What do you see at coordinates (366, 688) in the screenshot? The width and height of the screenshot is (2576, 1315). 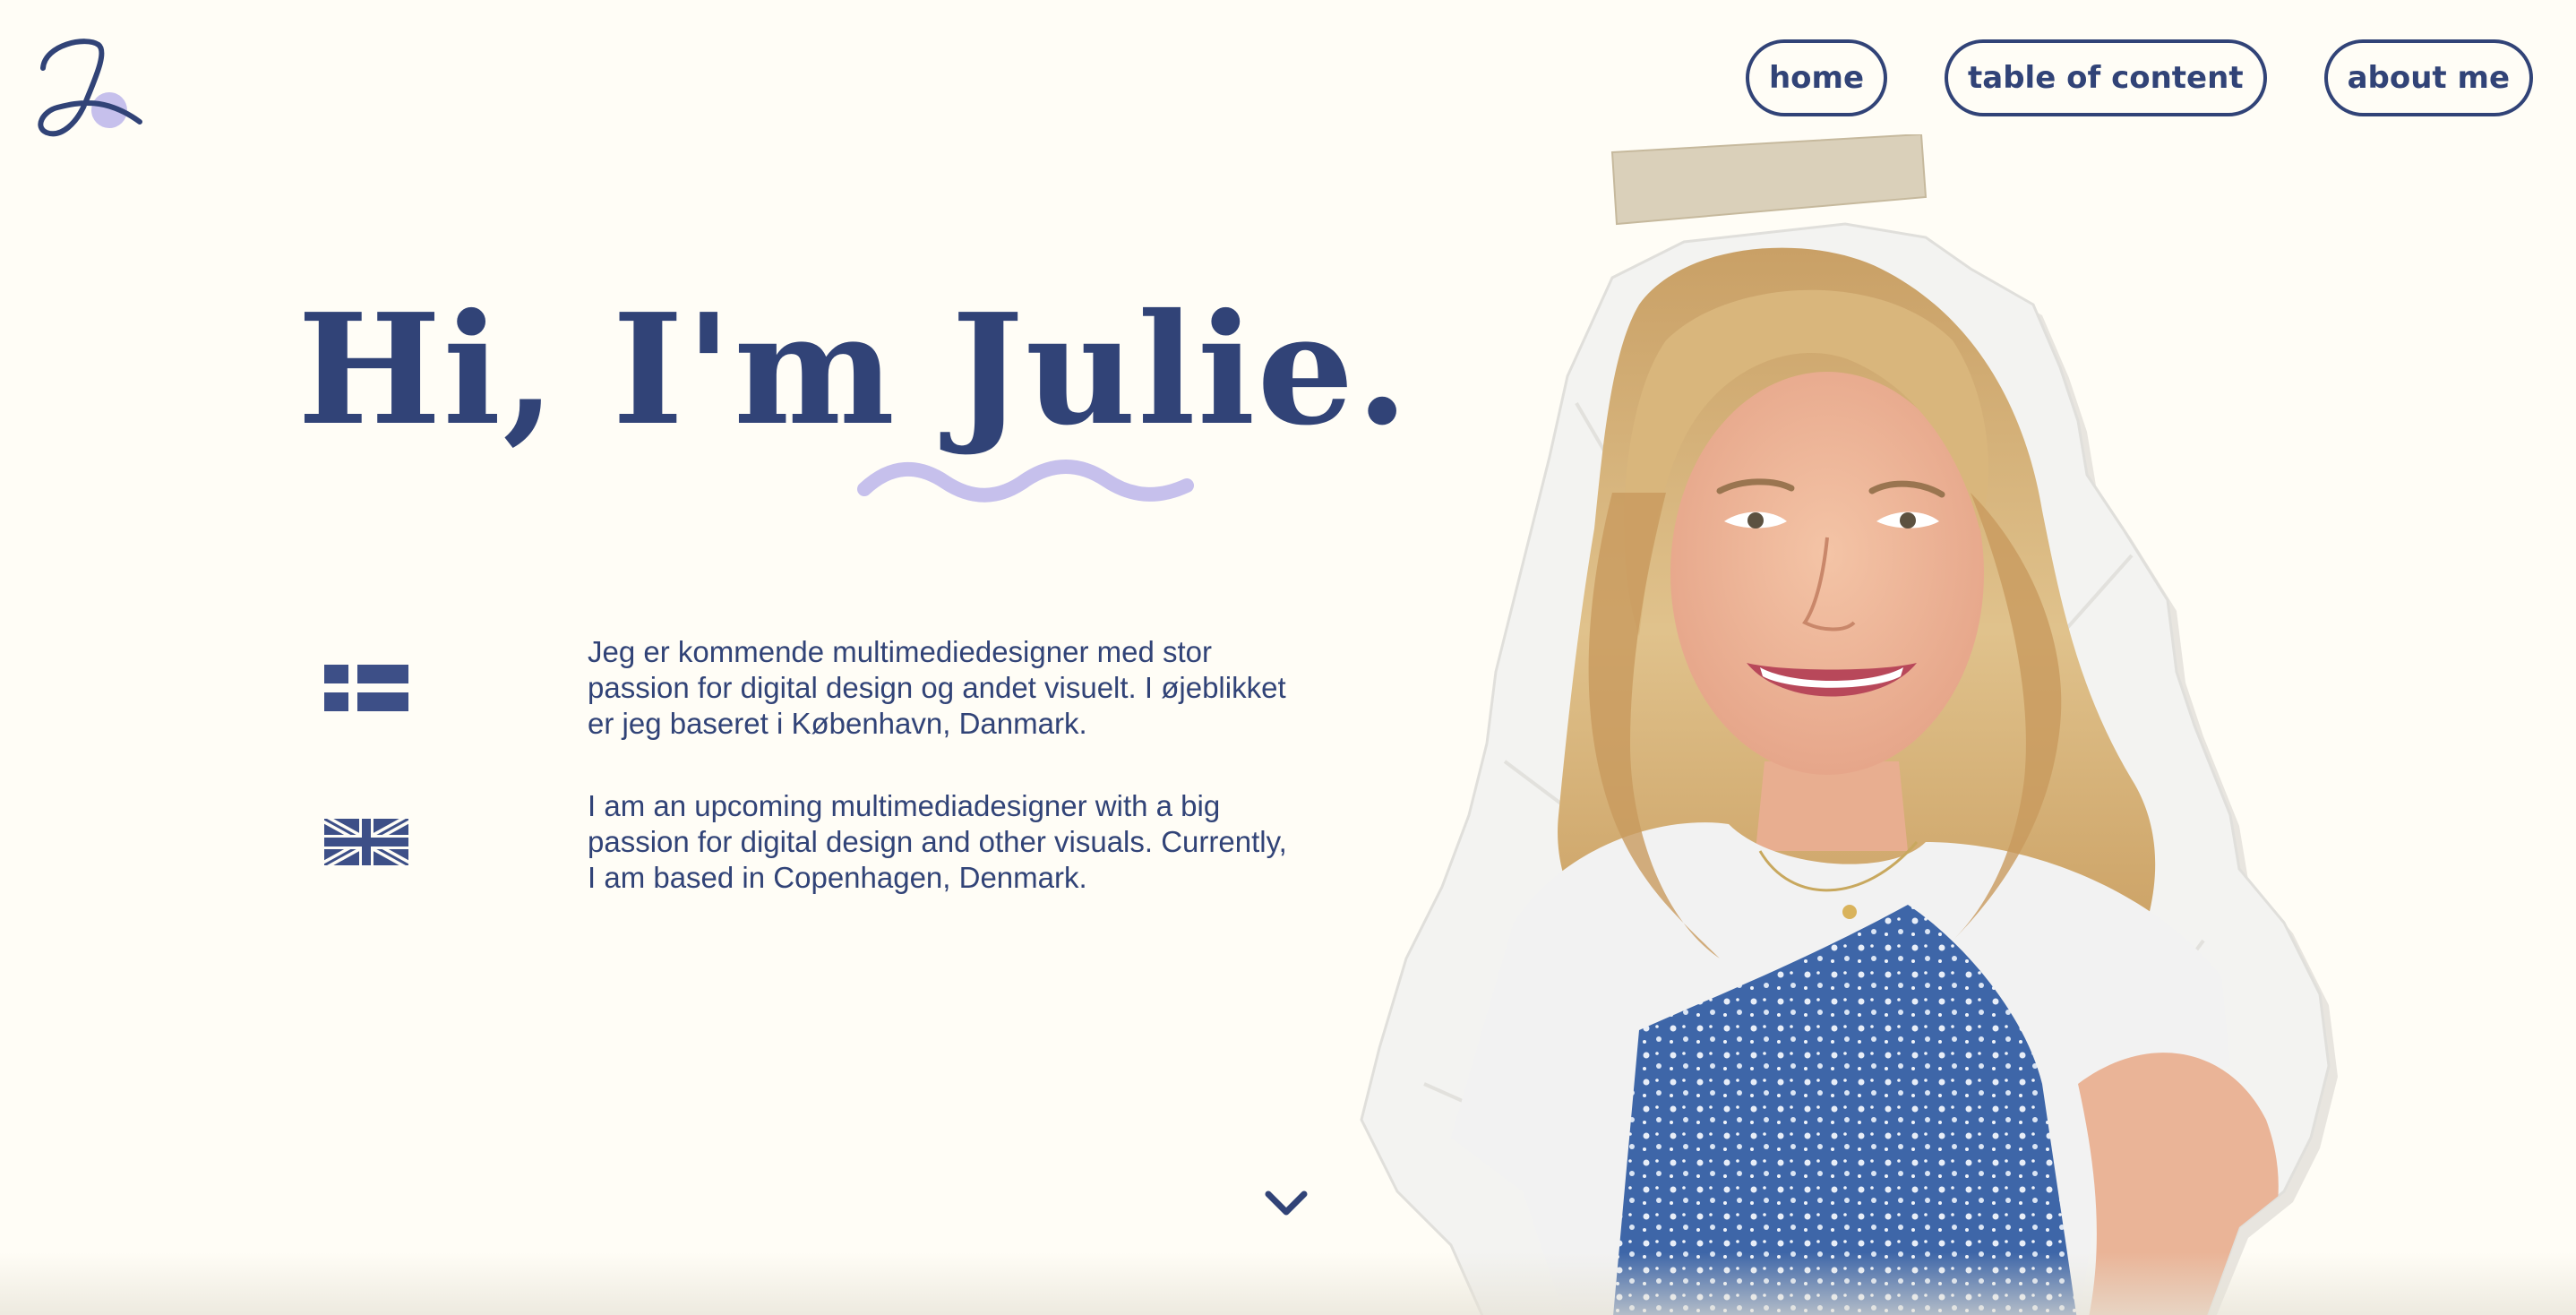 I see `danish-flag-icon` at bounding box center [366, 688].